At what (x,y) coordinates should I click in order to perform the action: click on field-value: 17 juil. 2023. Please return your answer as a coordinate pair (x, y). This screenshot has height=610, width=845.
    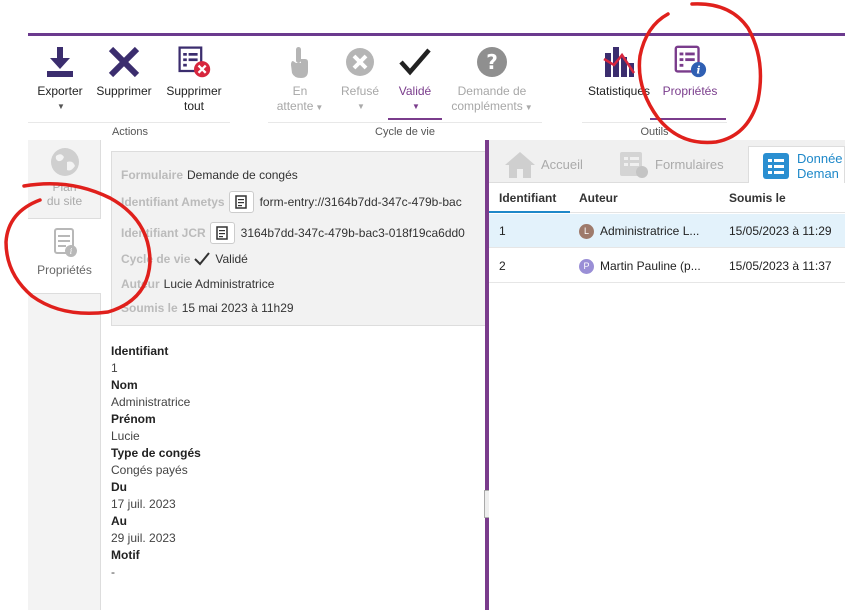
    Looking at the image, I should click on (143, 504).